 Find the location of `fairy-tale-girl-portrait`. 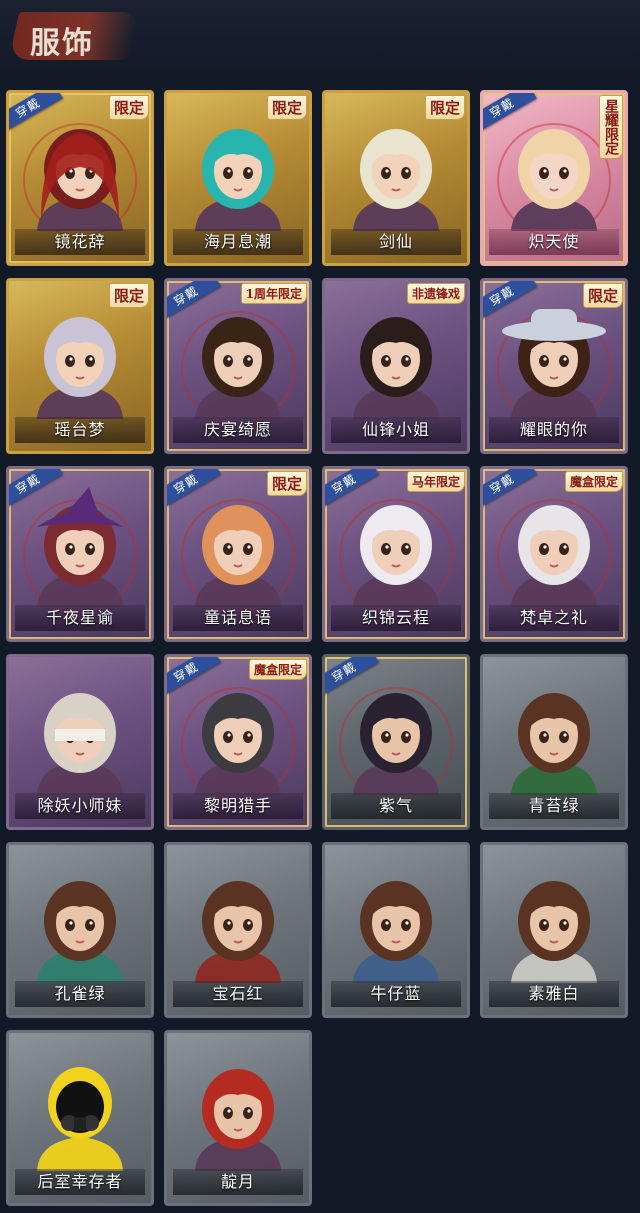

fairy-tale-girl-portrait is located at coordinates (238, 556).